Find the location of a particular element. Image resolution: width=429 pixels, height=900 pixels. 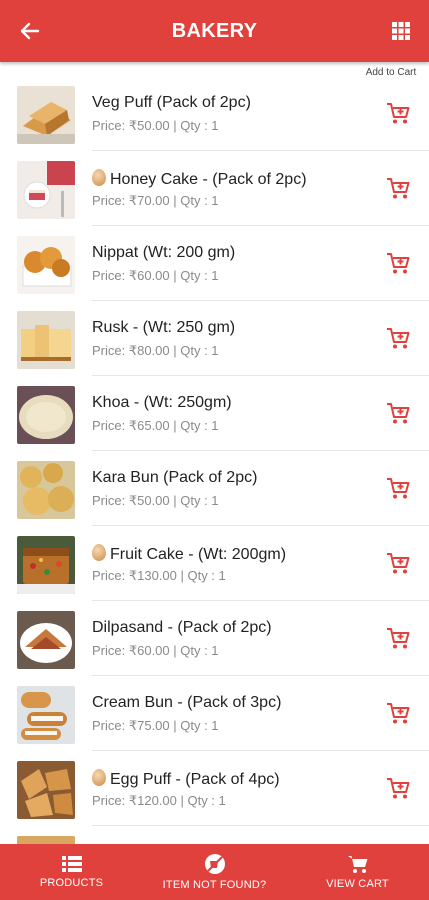

back-button is located at coordinates (30, 31).